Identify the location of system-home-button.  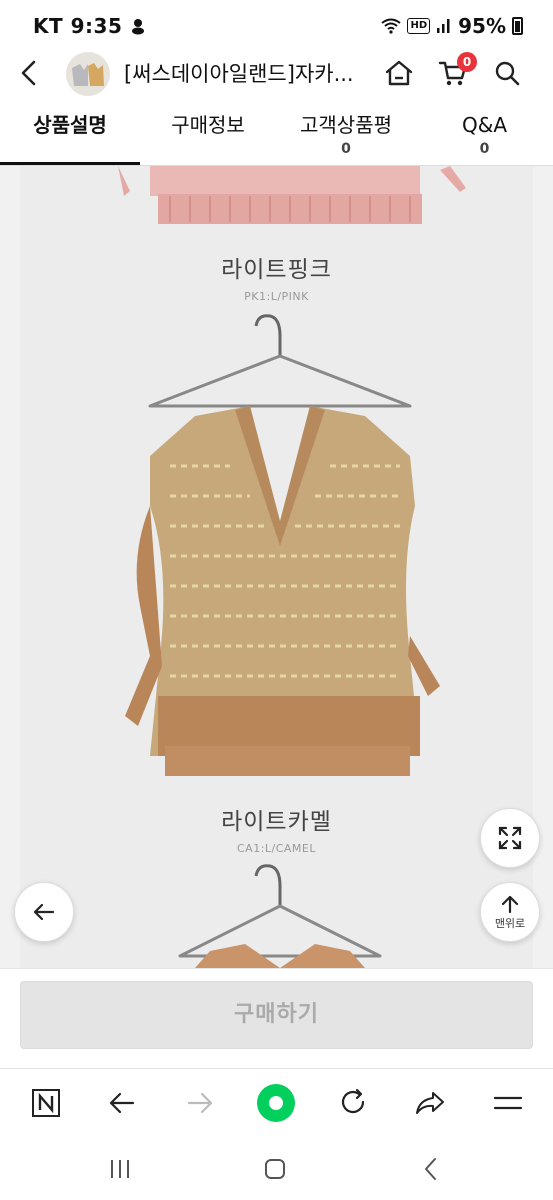
(275, 1169).